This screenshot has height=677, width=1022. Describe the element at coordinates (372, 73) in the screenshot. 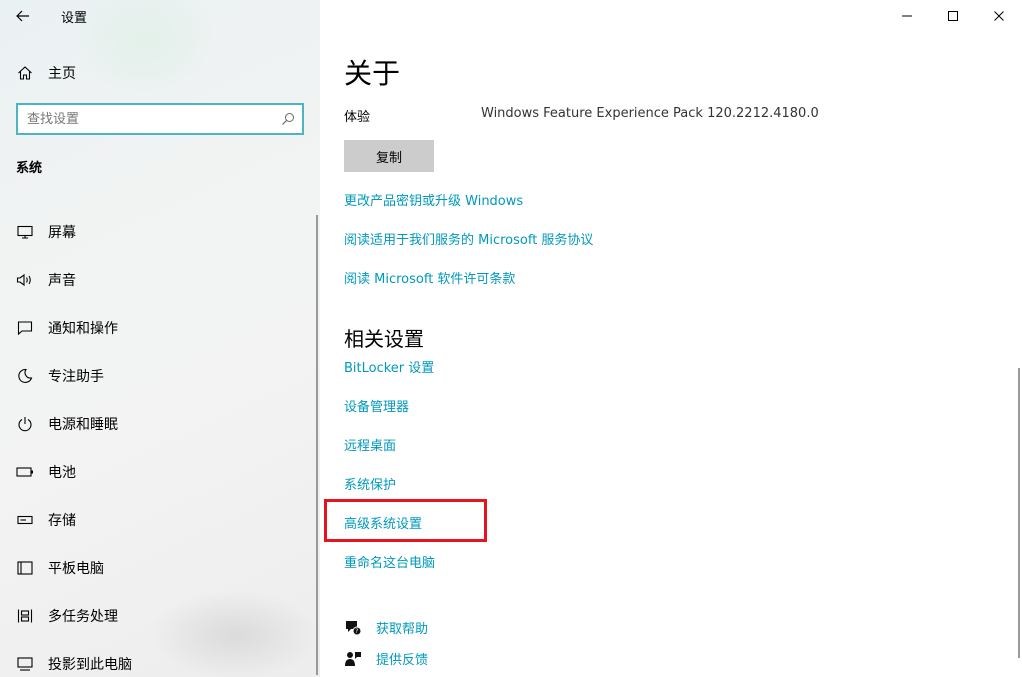

I see `page-title: 关于` at that location.